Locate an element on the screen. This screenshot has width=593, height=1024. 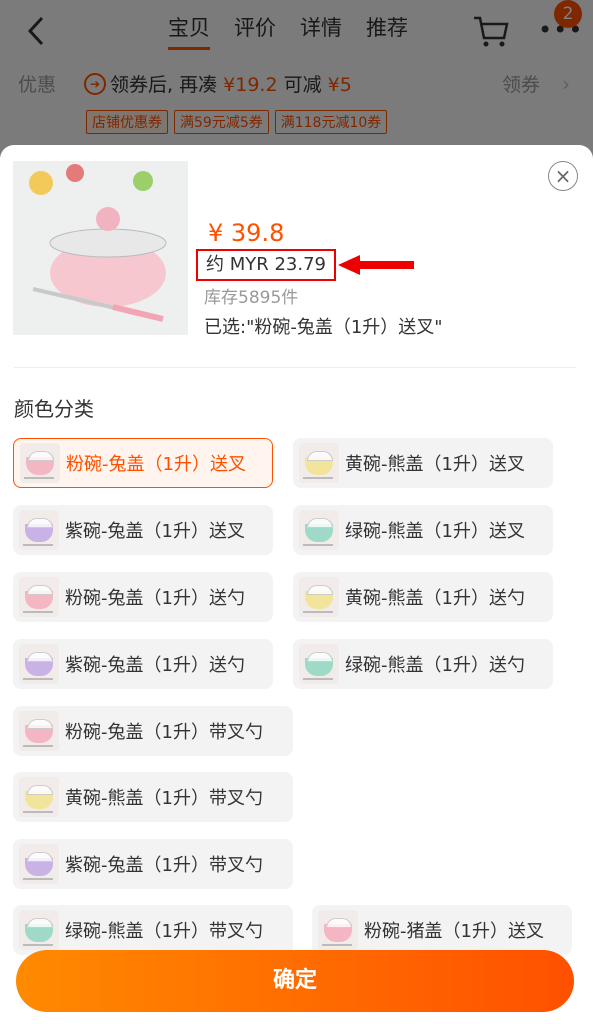
red-arrow-icon is located at coordinates (376, 265).